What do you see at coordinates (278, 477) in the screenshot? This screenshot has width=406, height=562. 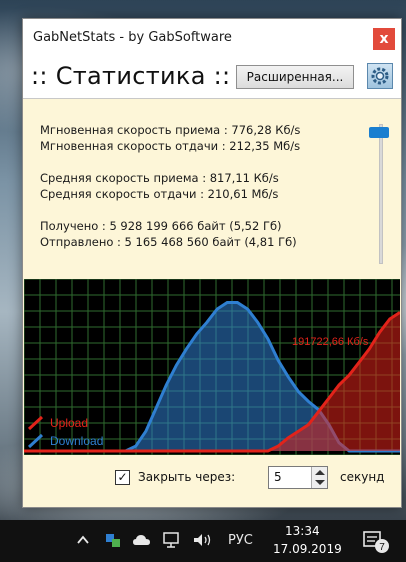 I see `seconds-value: 5` at bounding box center [278, 477].